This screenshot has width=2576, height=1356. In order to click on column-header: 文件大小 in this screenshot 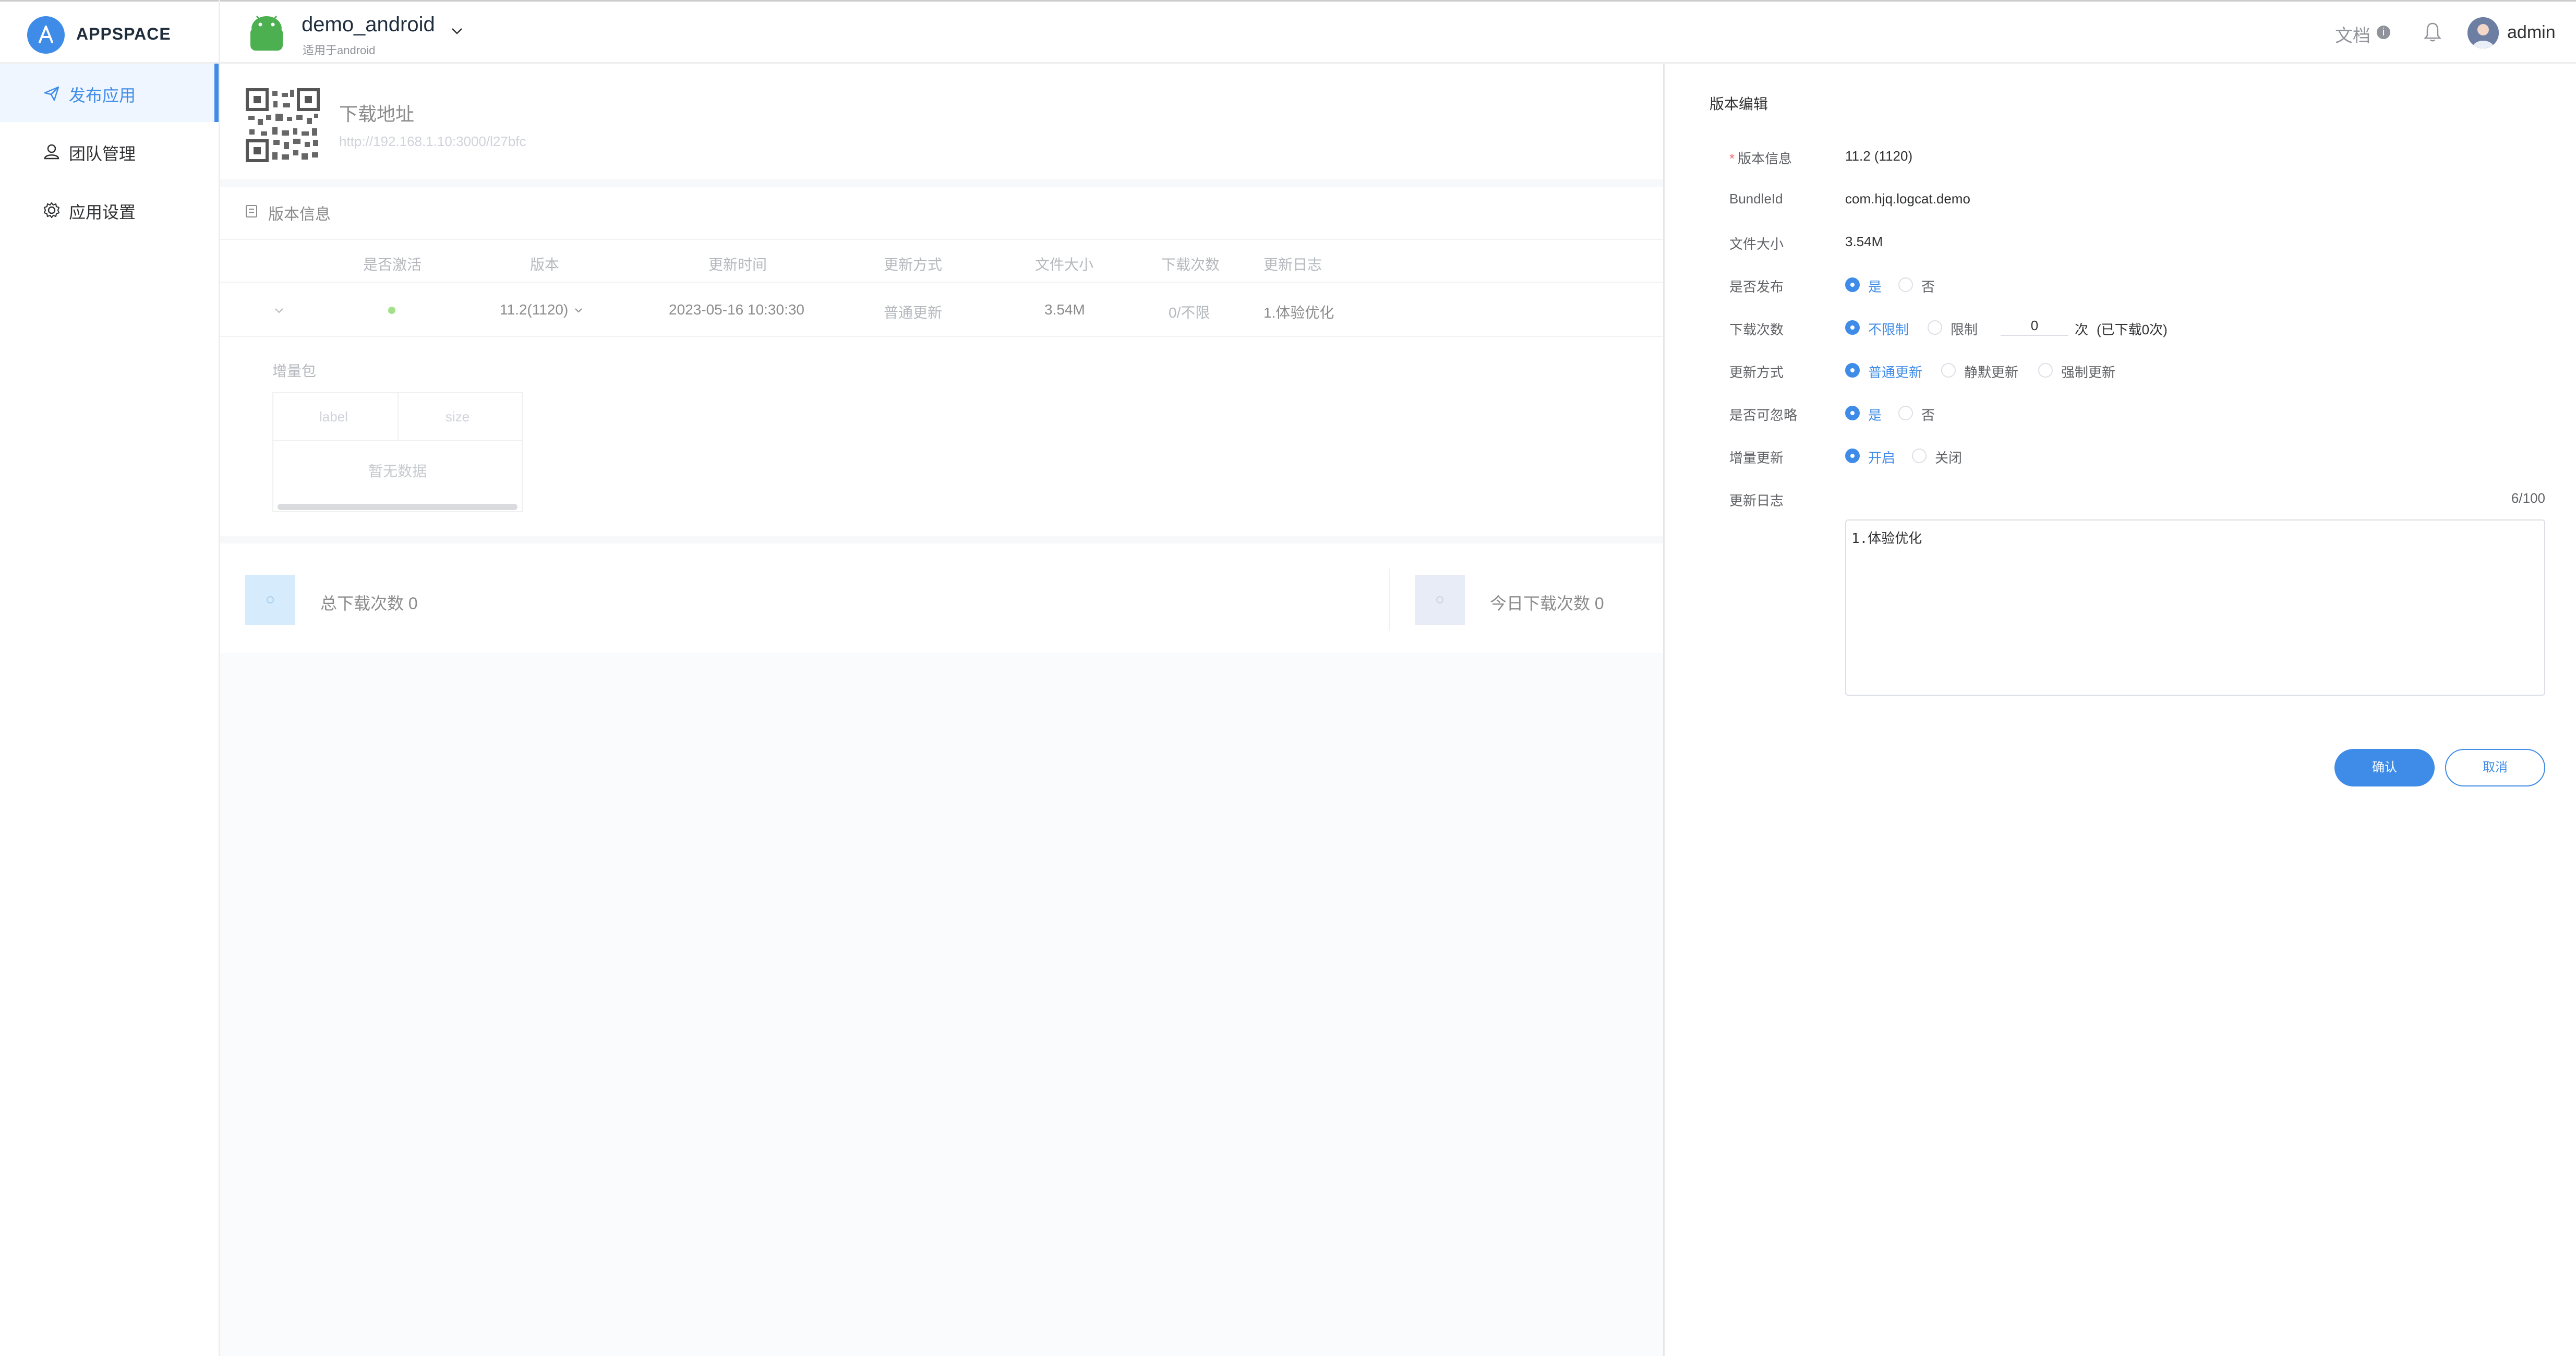, I will do `click(1064, 265)`.